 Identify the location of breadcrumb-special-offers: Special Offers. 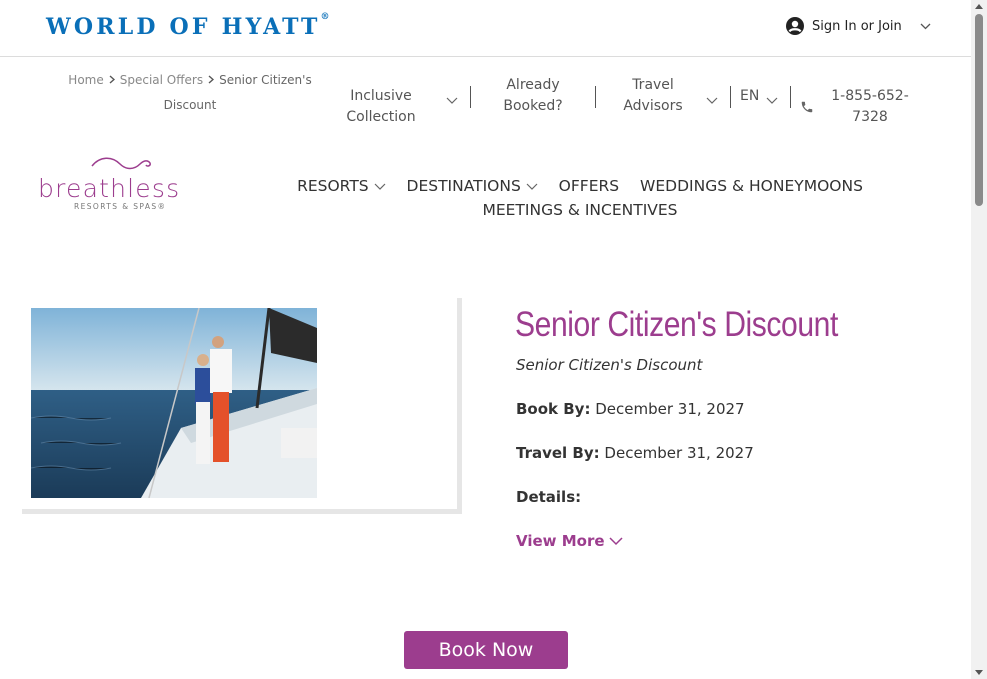
(161, 80).